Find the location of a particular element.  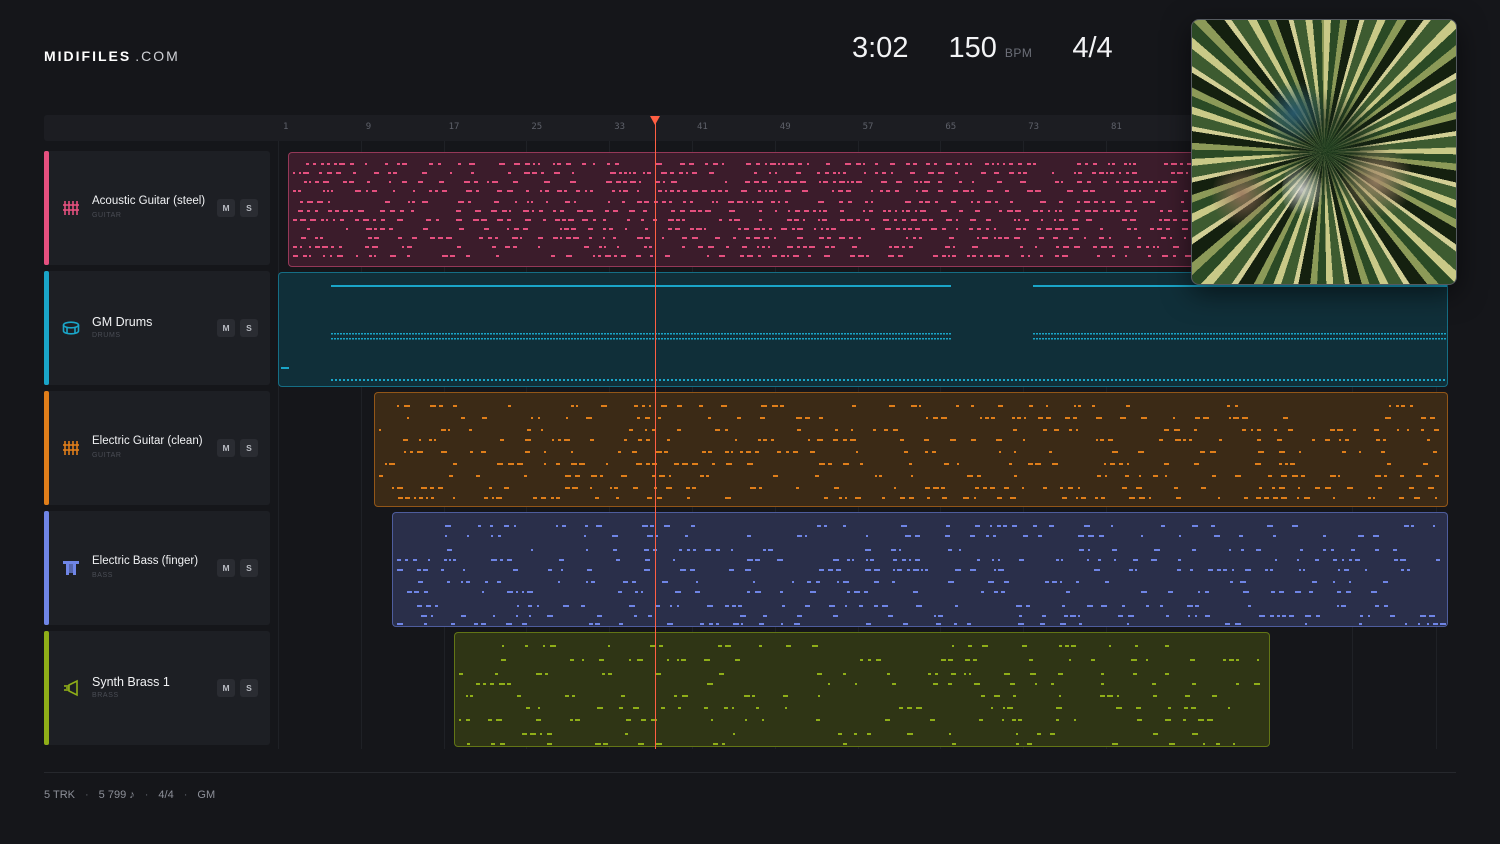

track-header: Electric Bass (finger) BASS M S is located at coordinates (157, 568).